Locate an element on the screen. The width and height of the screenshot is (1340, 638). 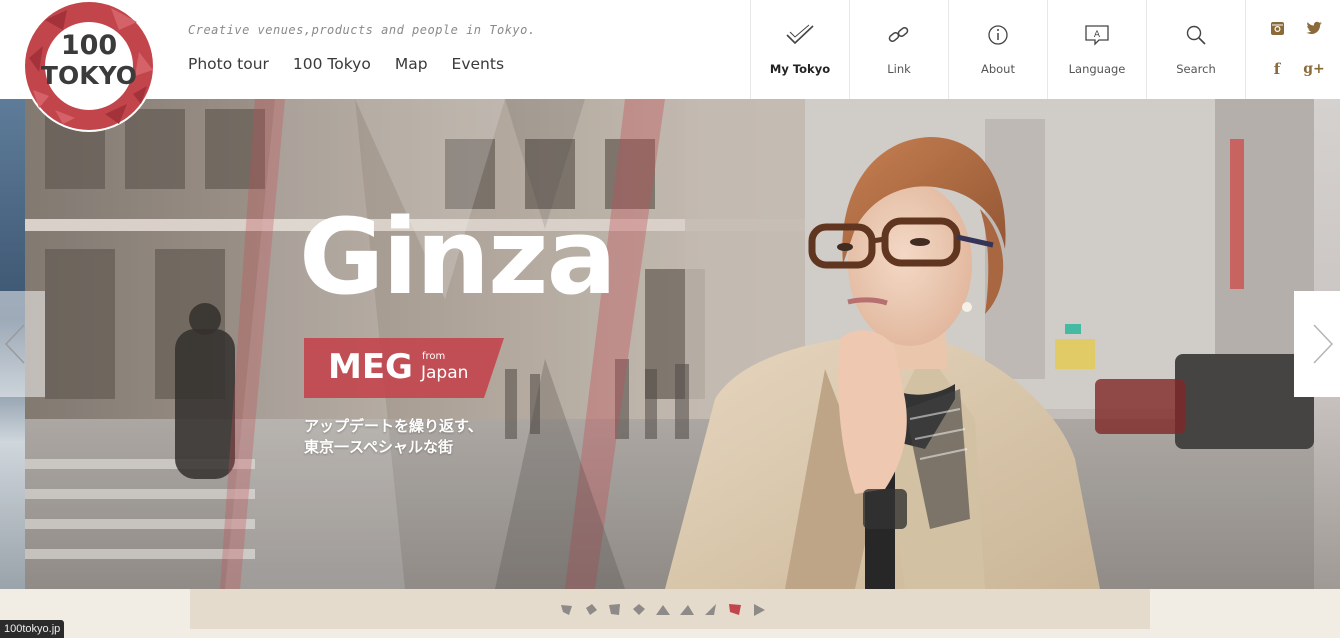
search-icon is located at coordinates (1196, 35).